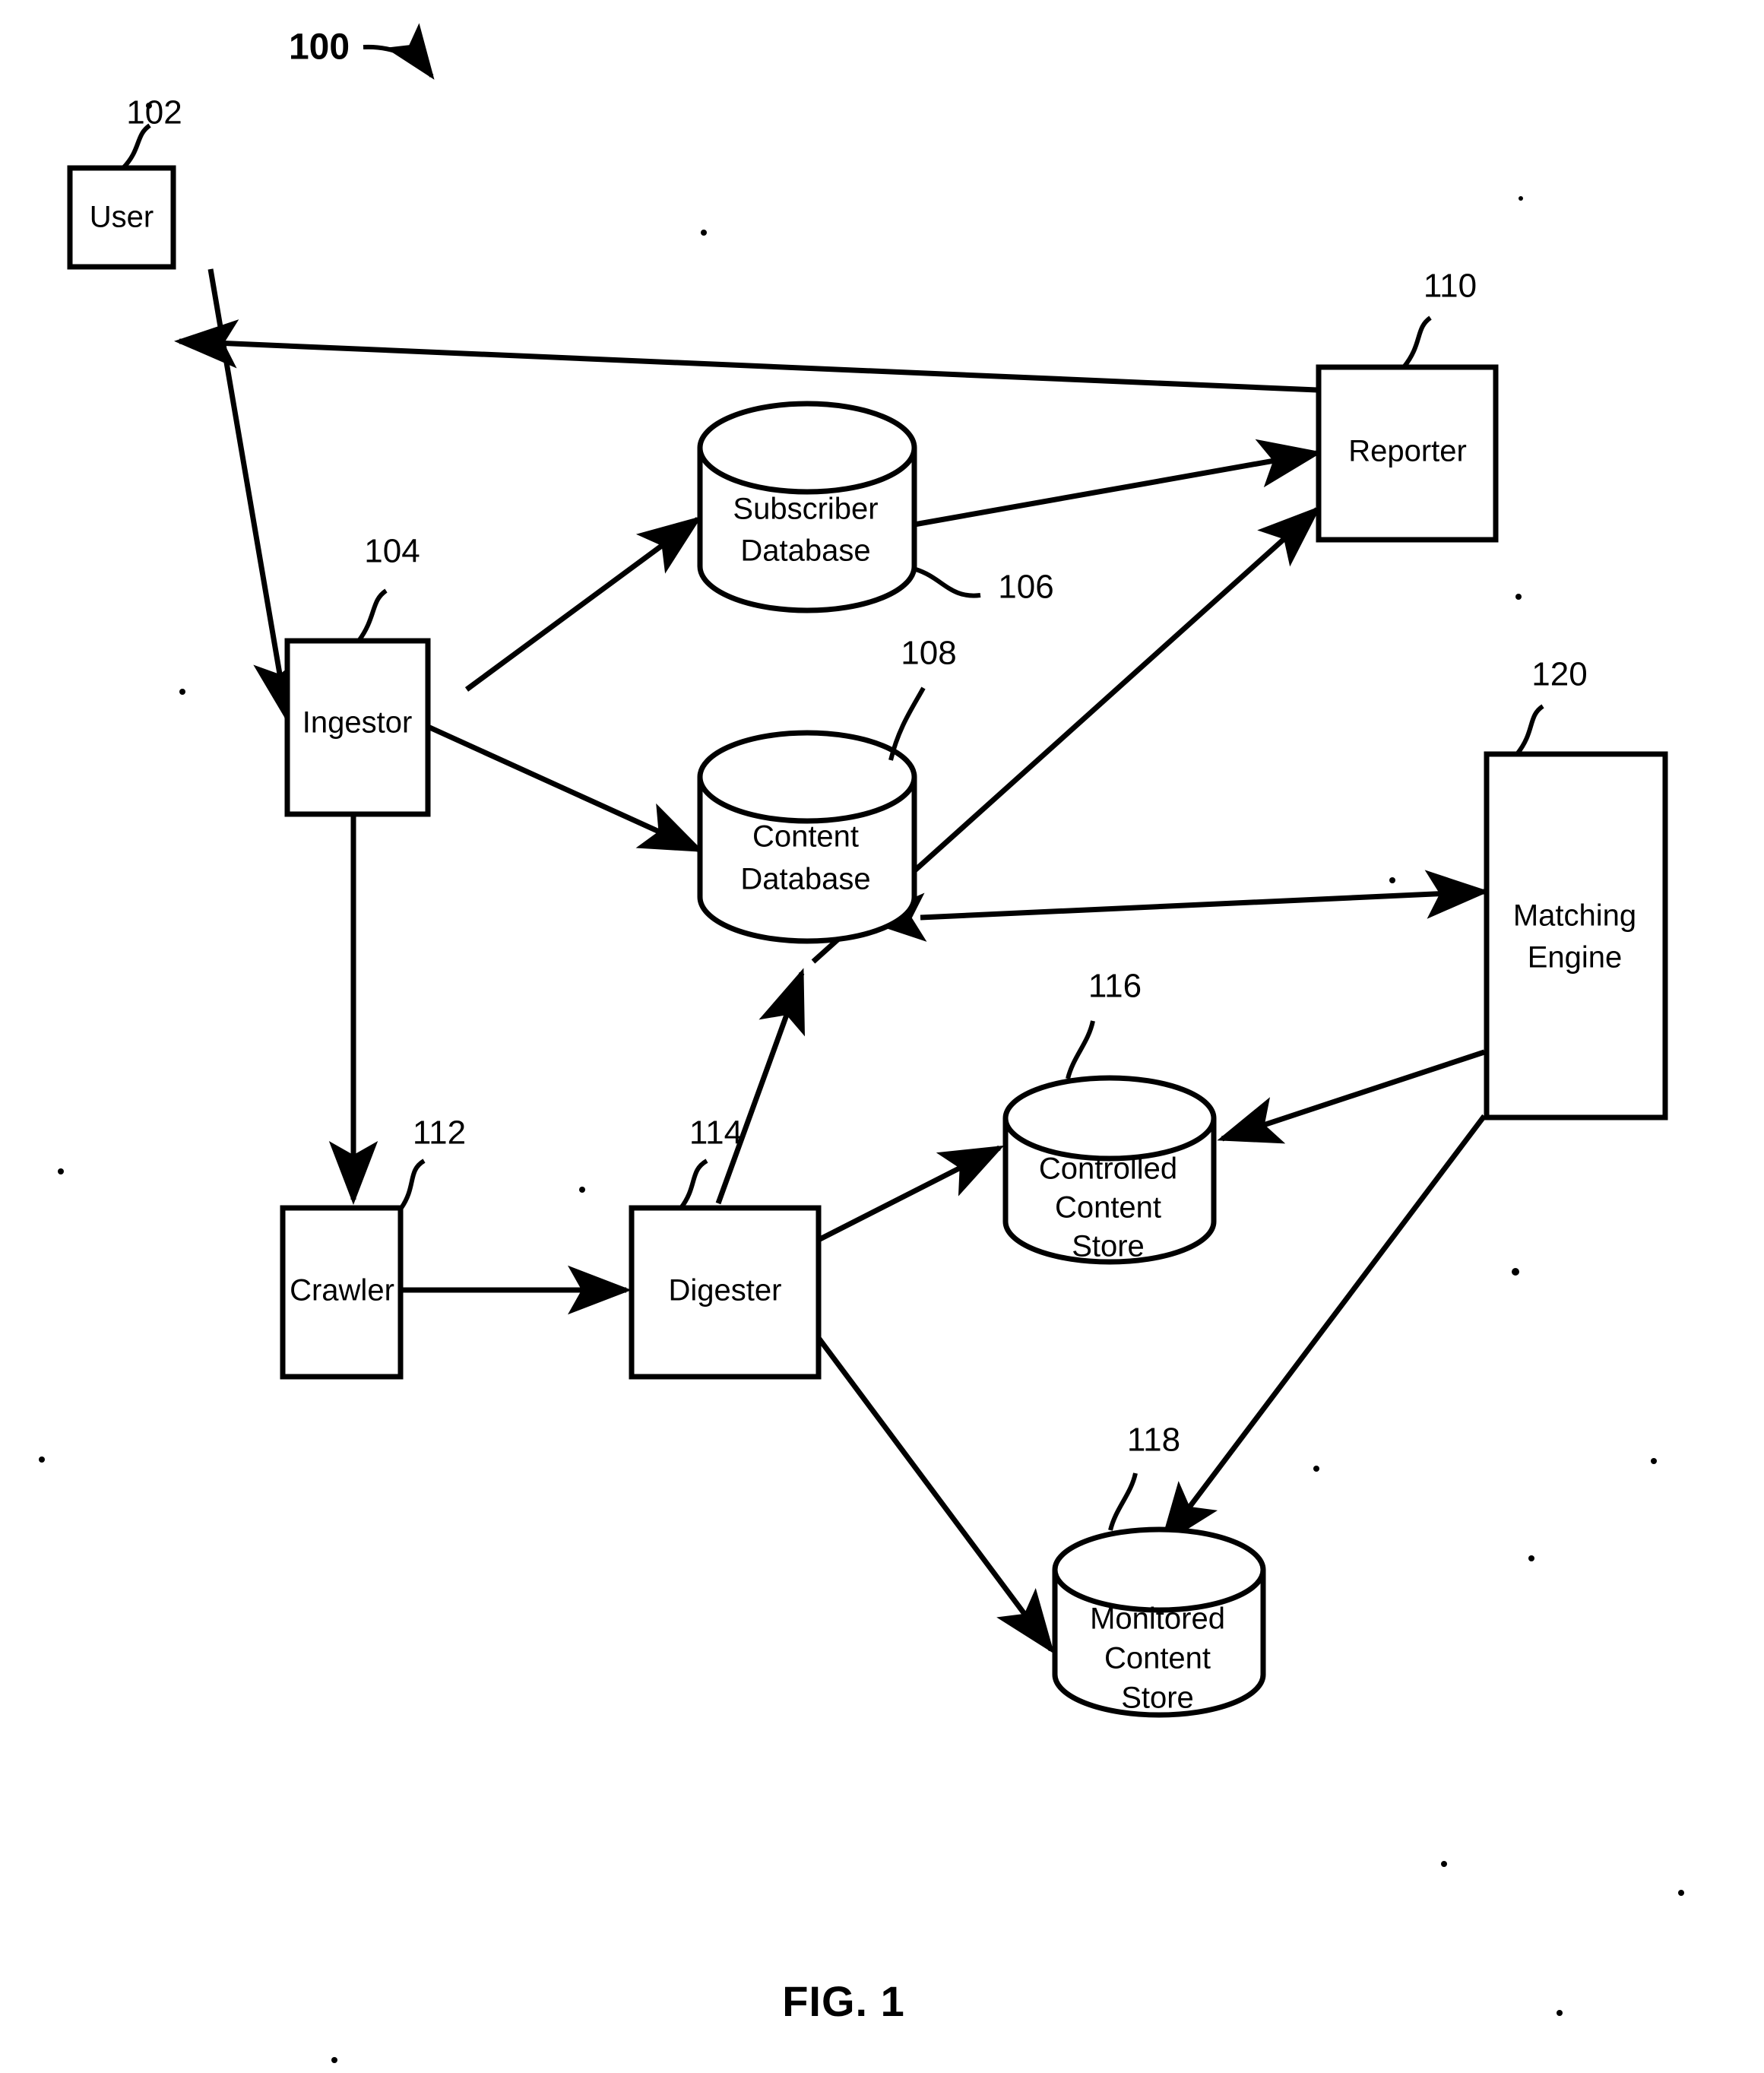  Describe the element at coordinates (843, 2001) in the screenshot. I see `figure-caption: FIG. 1` at that location.